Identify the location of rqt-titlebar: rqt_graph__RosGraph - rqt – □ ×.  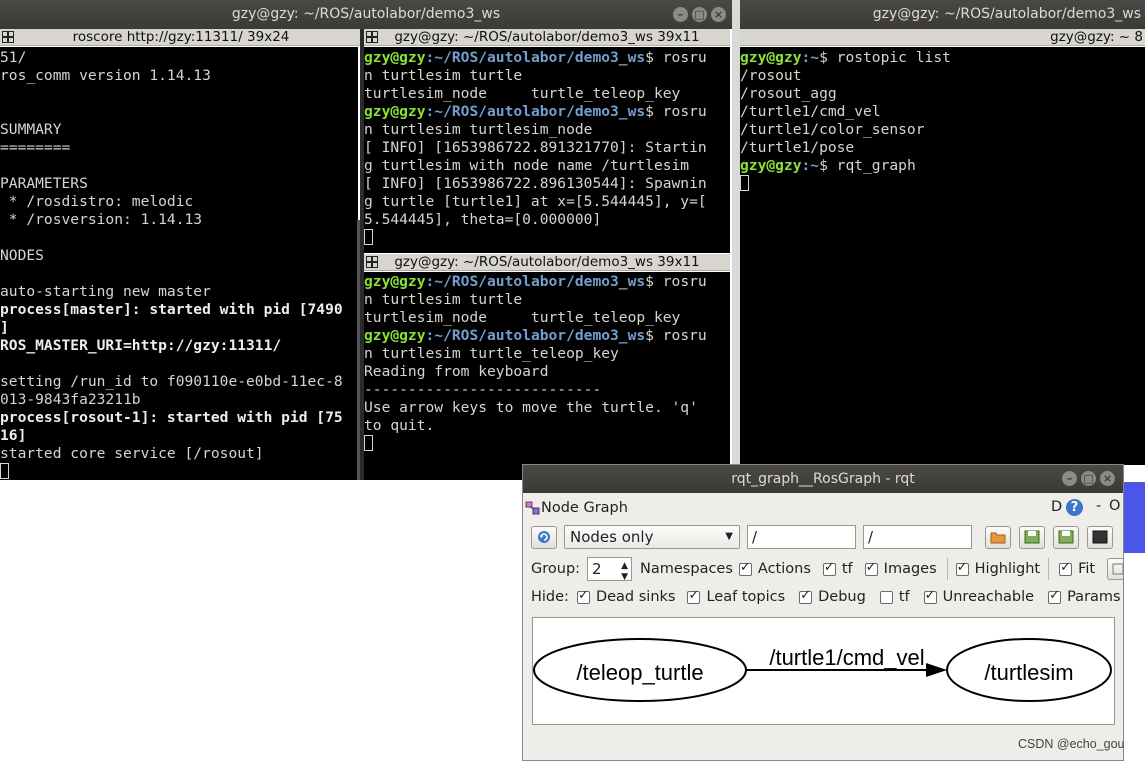
(823, 479).